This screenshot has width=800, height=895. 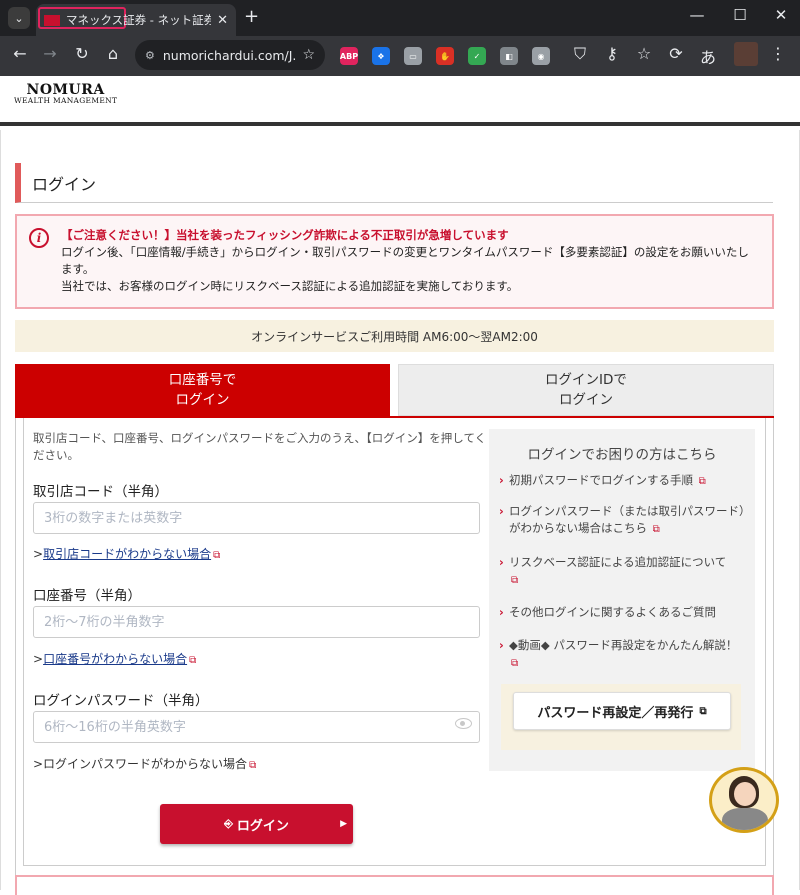 What do you see at coordinates (509, 56) in the screenshot?
I see `extension-grey-icon: ◧` at bounding box center [509, 56].